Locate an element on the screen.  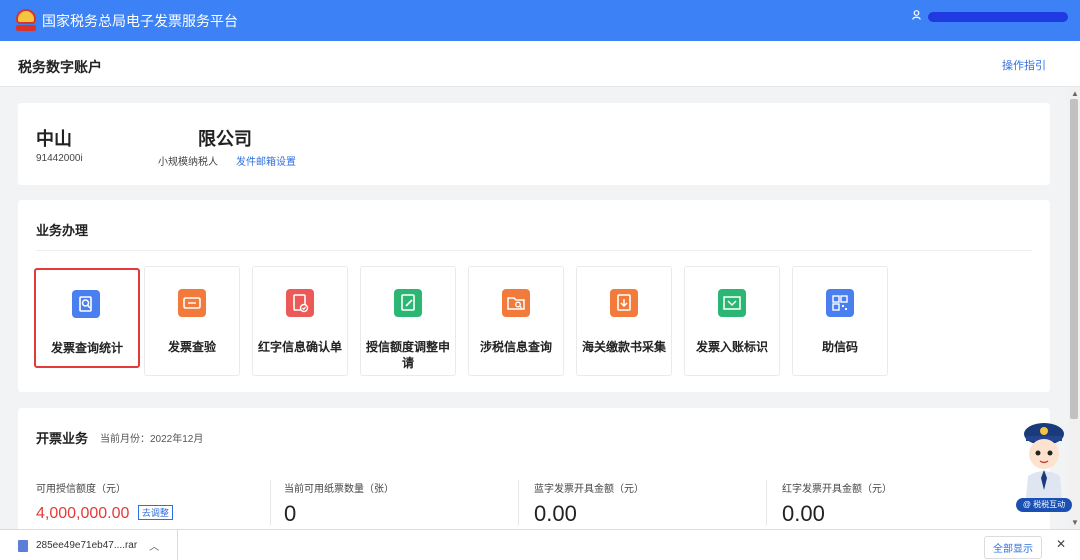
company-name-part1: 中山 is located at coordinates (54, 139).